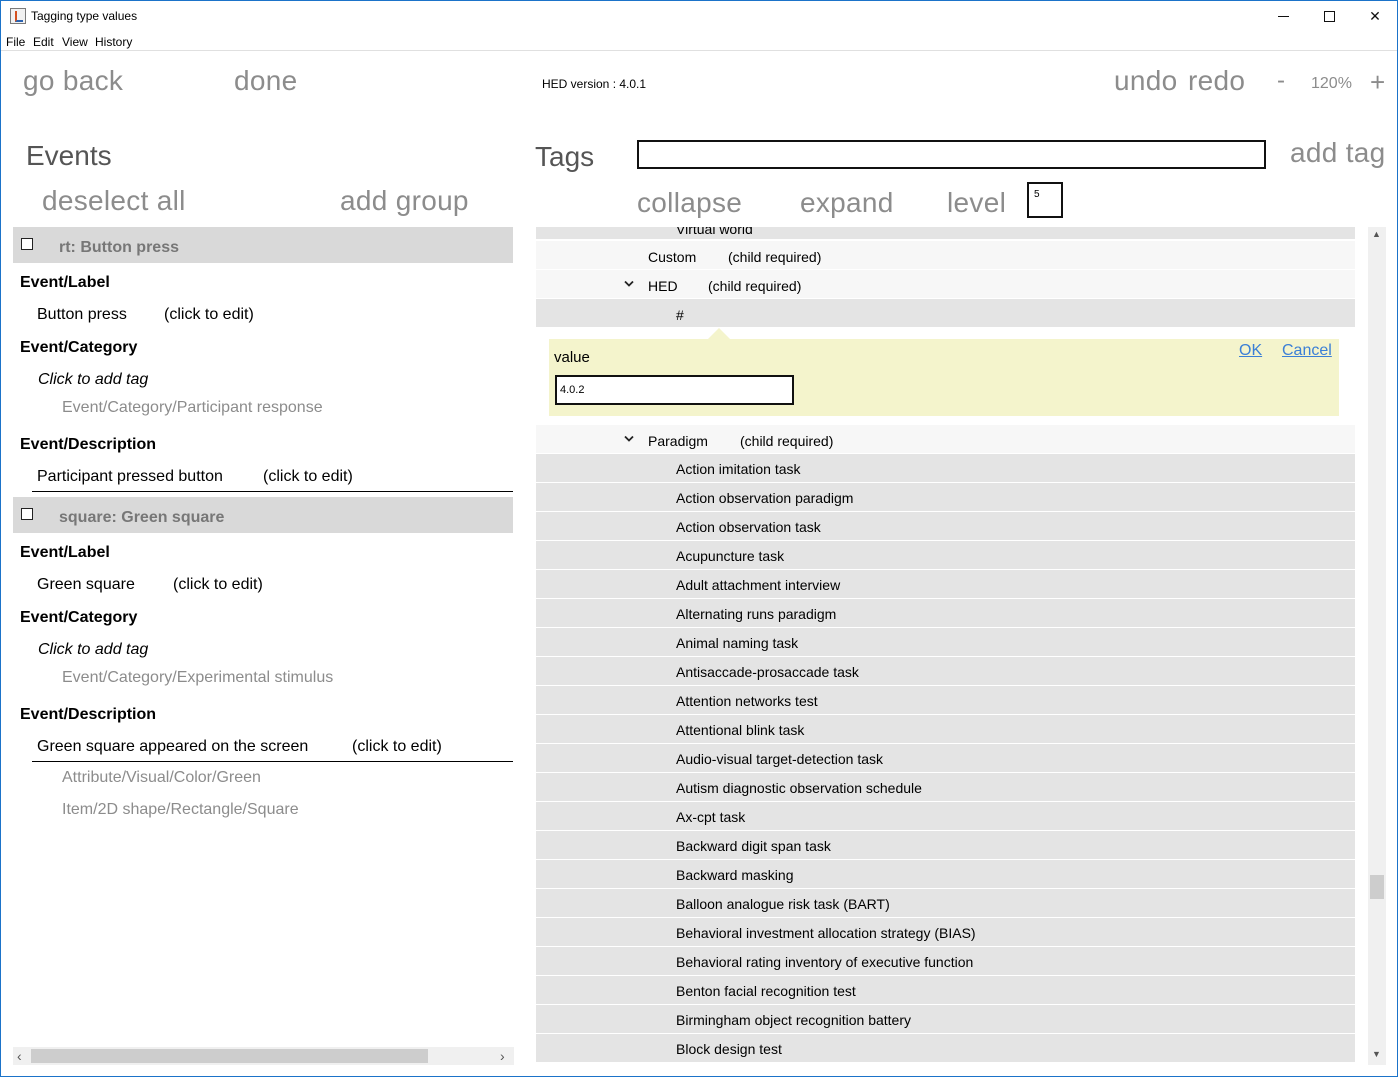  What do you see at coordinates (689, 203) in the screenshot?
I see `collapse-button: collapse` at bounding box center [689, 203].